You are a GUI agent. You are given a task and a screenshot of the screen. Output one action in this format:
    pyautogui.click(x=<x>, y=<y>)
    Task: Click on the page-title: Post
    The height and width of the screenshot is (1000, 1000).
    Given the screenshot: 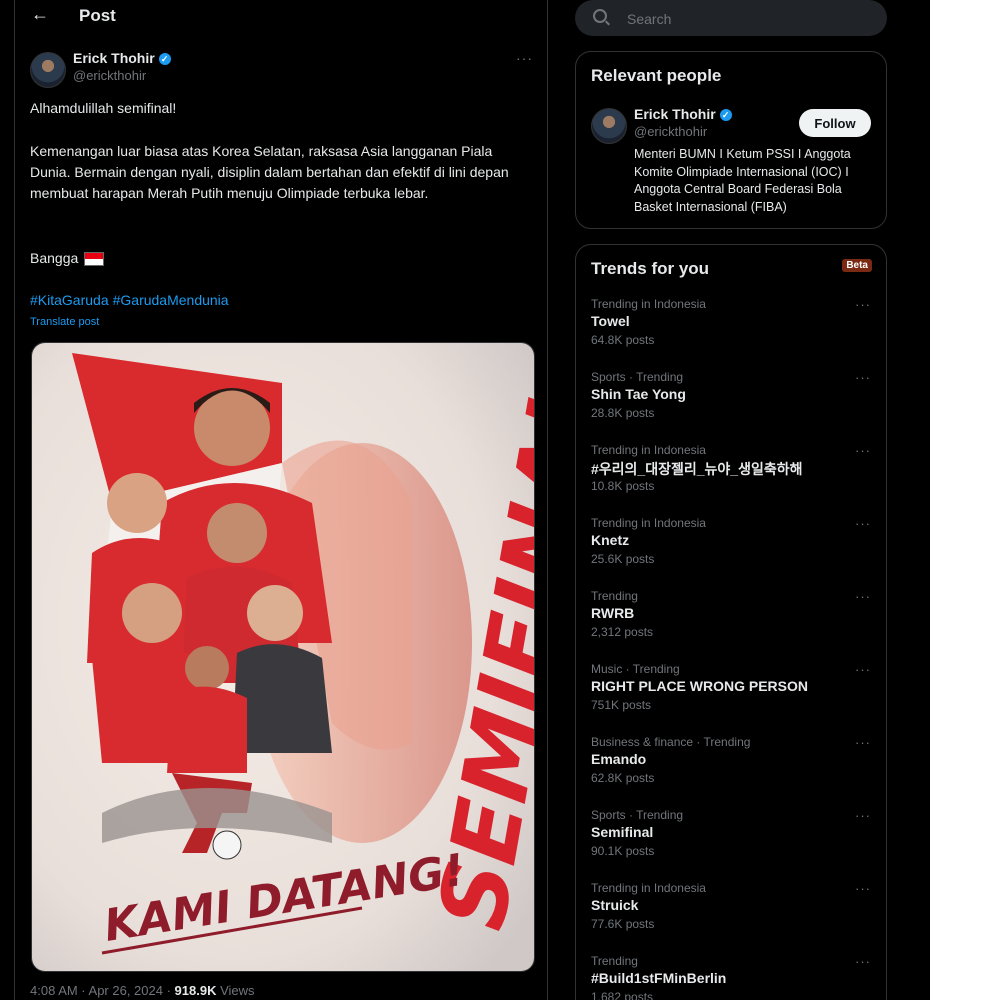 What is the action you would take?
    pyautogui.click(x=97, y=15)
    